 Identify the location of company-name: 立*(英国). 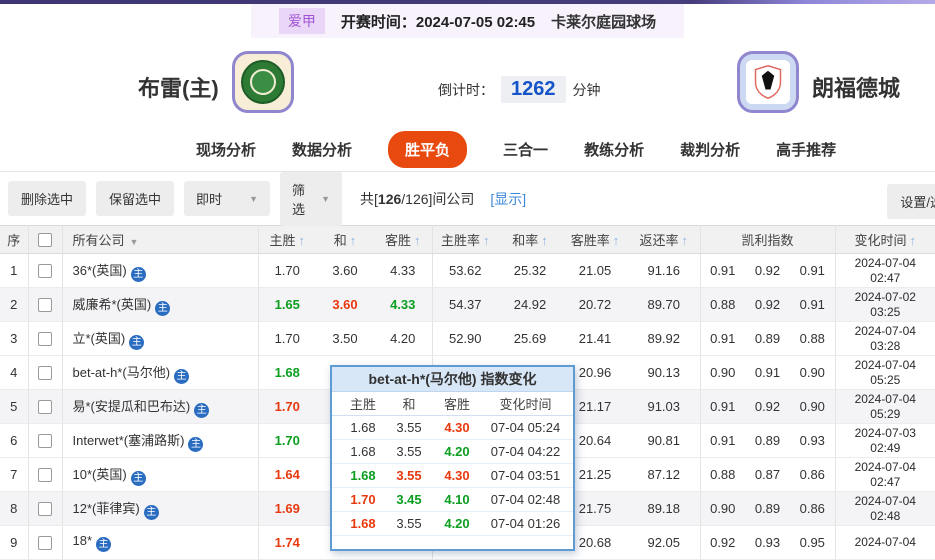
(99, 338).